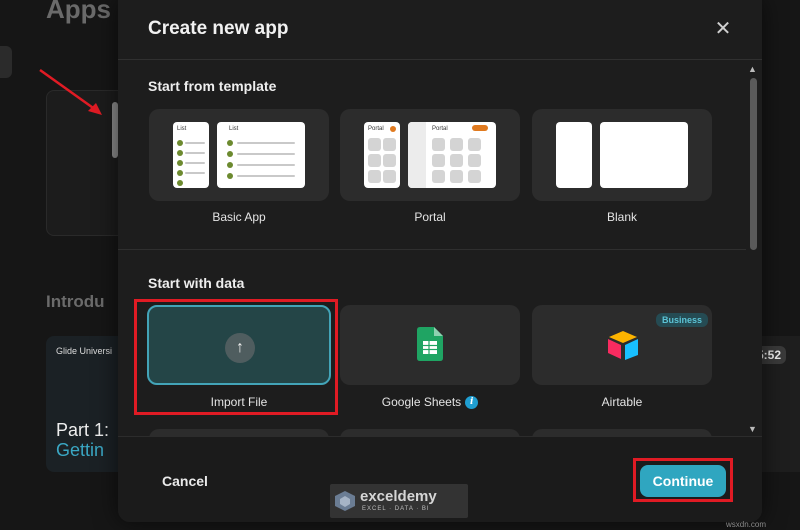 This screenshot has height=530, width=800. I want to click on video-part: Part 1:, so click(83, 430).